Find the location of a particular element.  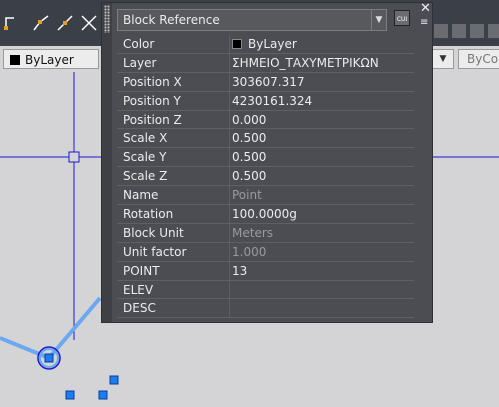

property-row-position-z: Position Z 0.000 is located at coordinates (265, 120).